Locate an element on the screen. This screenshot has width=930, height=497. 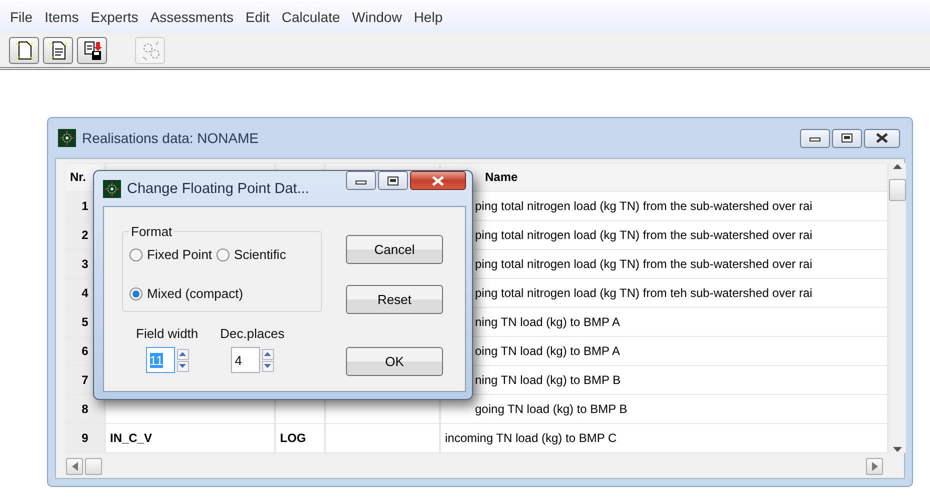
scroll-right-icon is located at coordinates (875, 466).